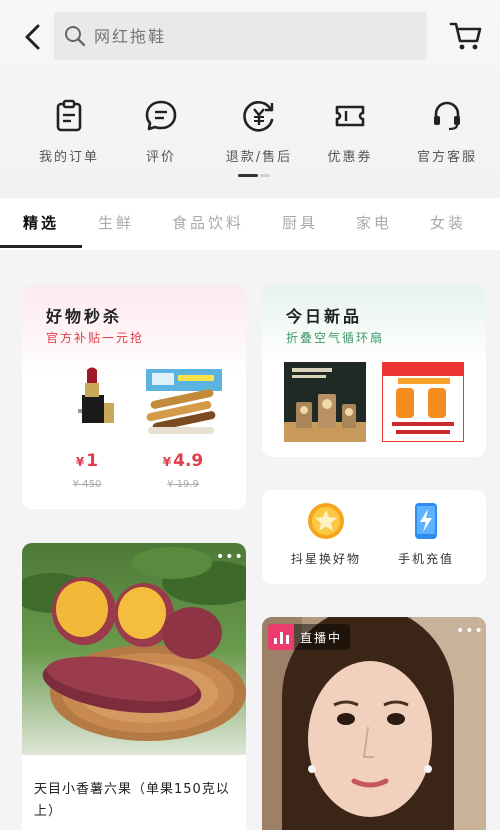 The height and width of the screenshot is (830, 500). I want to click on quick-link-orders: 我的订单, so click(69, 131).